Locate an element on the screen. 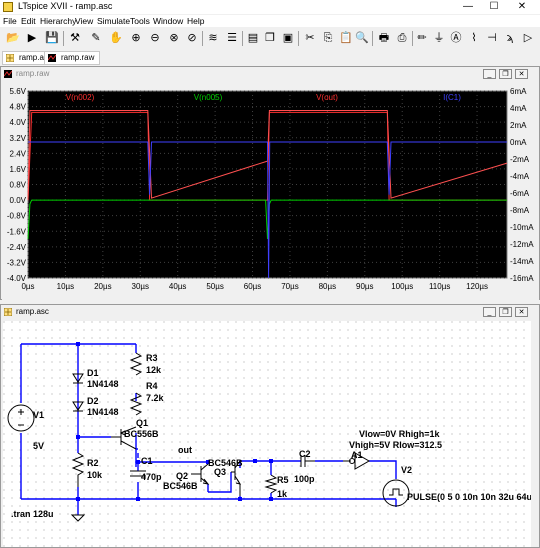 The width and height of the screenshot is (540, 548). schematic-icon is located at coordinates (8, 312).